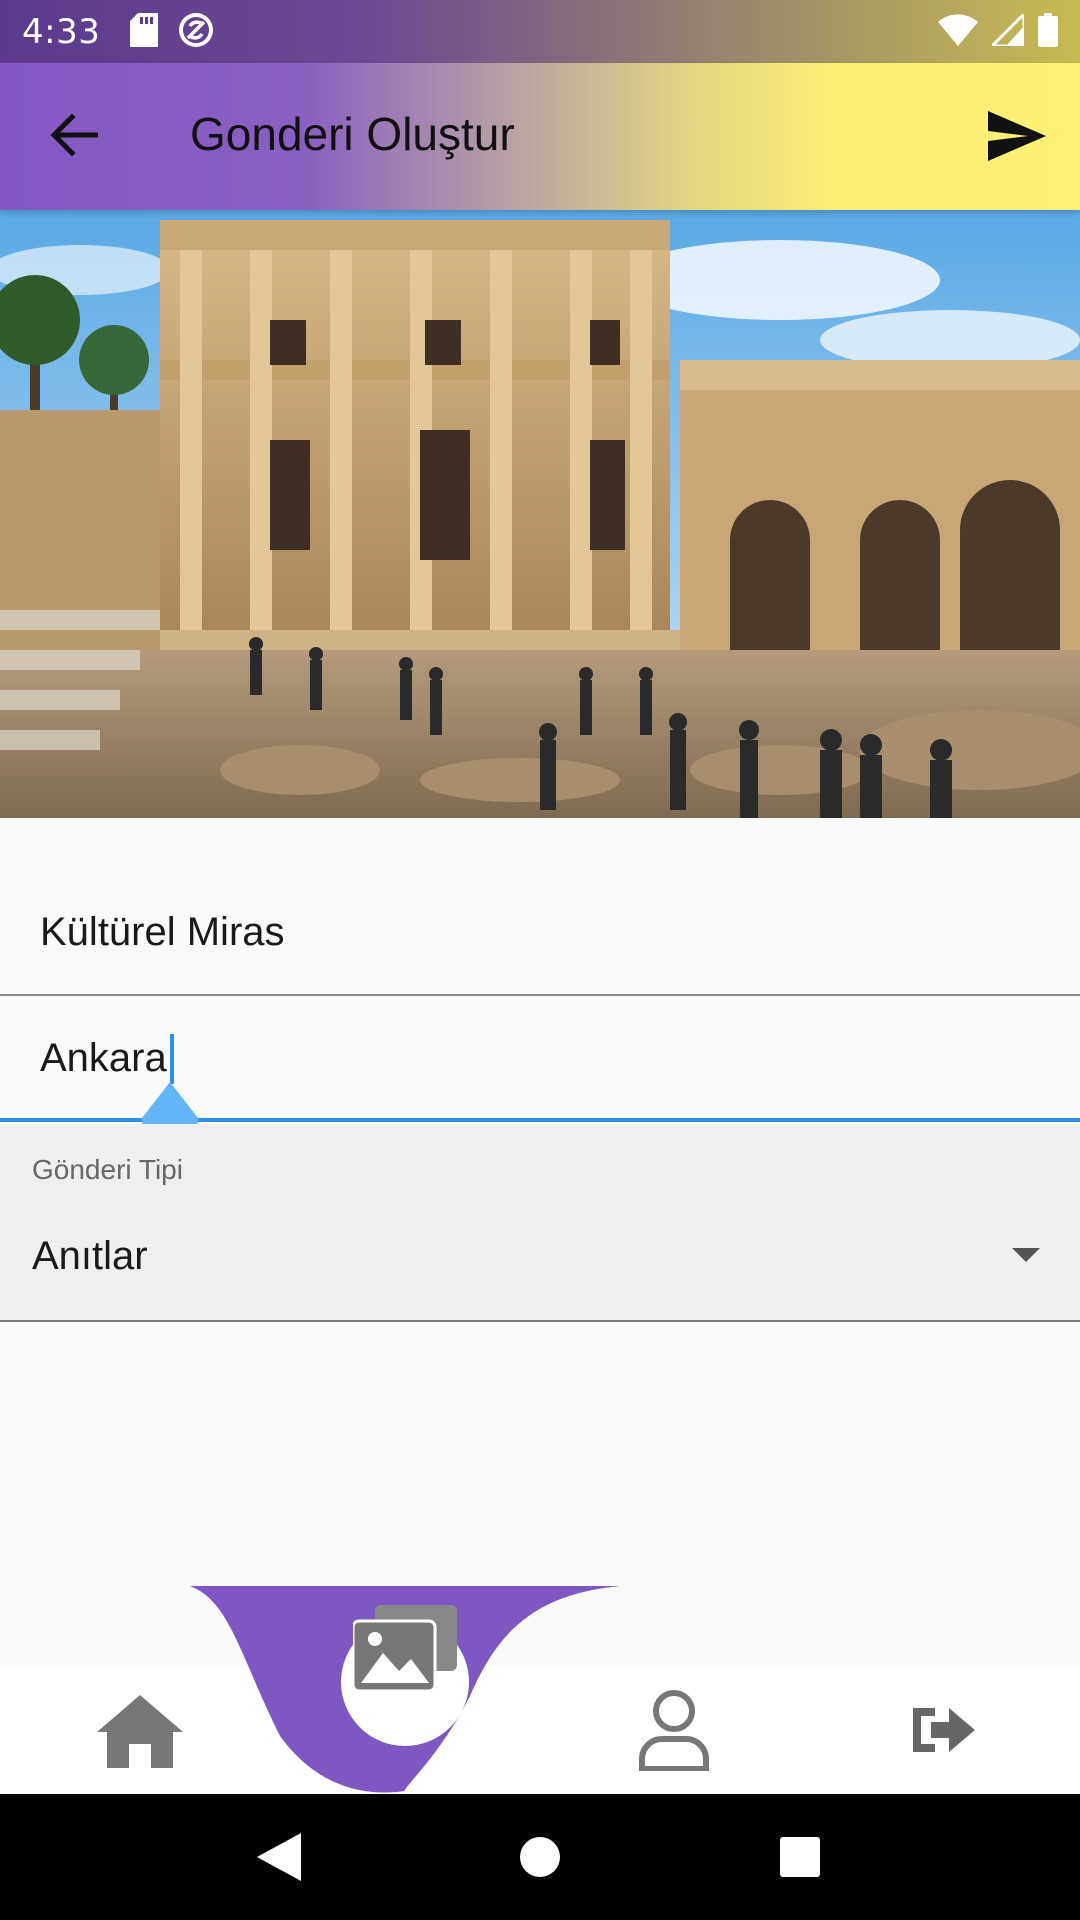 The image size is (1080, 1920). I want to click on wifi-icon, so click(958, 31).